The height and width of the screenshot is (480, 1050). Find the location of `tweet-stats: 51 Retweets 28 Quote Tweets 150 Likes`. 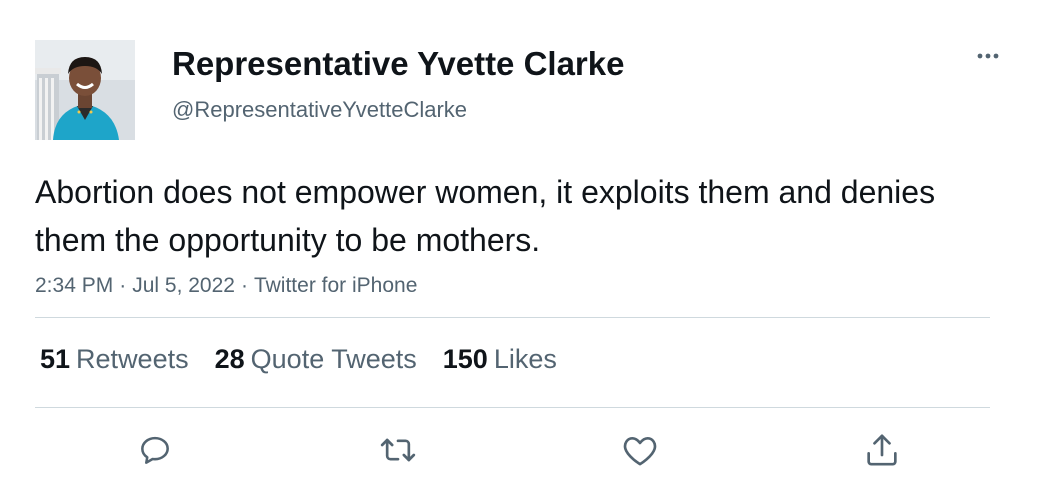

tweet-stats: 51 Retweets 28 Quote Tweets 150 Likes is located at coordinates (311, 359).